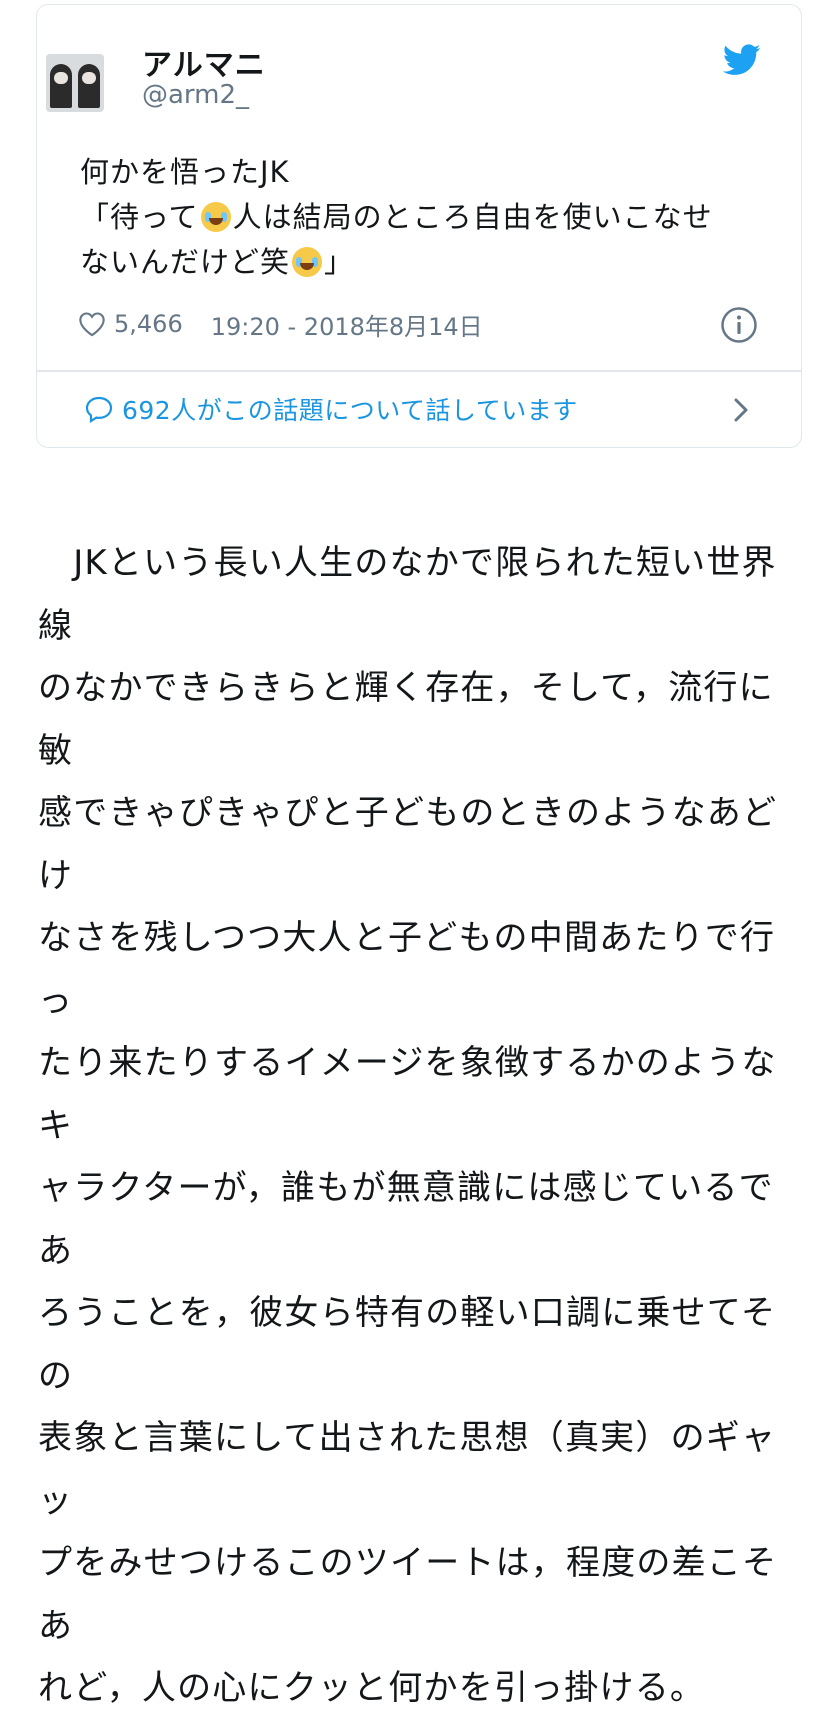 This screenshot has height=1720, width=840. Describe the element at coordinates (99, 409) in the screenshot. I see `speech-bubble-icon` at that location.